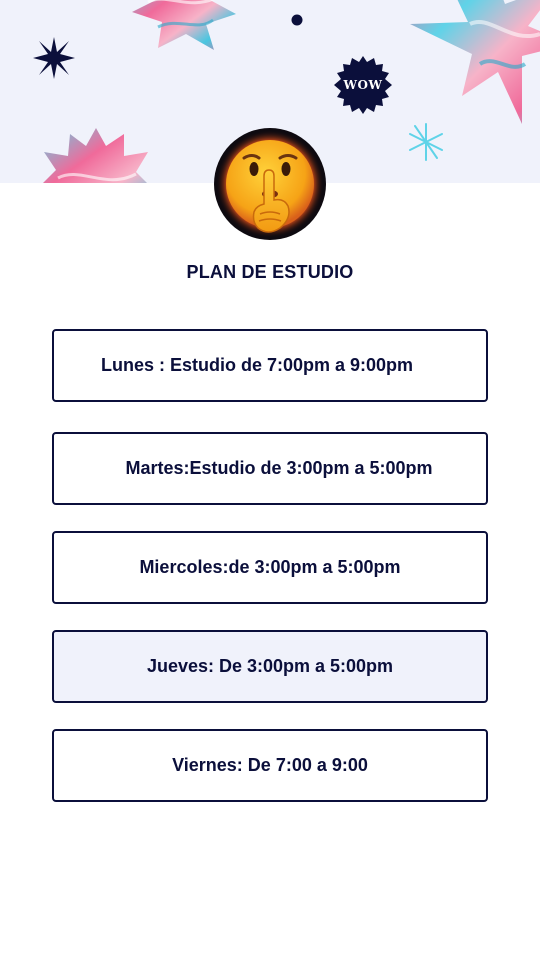 Image resolution: width=540 pixels, height=960 pixels. I want to click on schedule-item-jueves: Jueves: De 3:00pm a 5:00pm, so click(270, 666).